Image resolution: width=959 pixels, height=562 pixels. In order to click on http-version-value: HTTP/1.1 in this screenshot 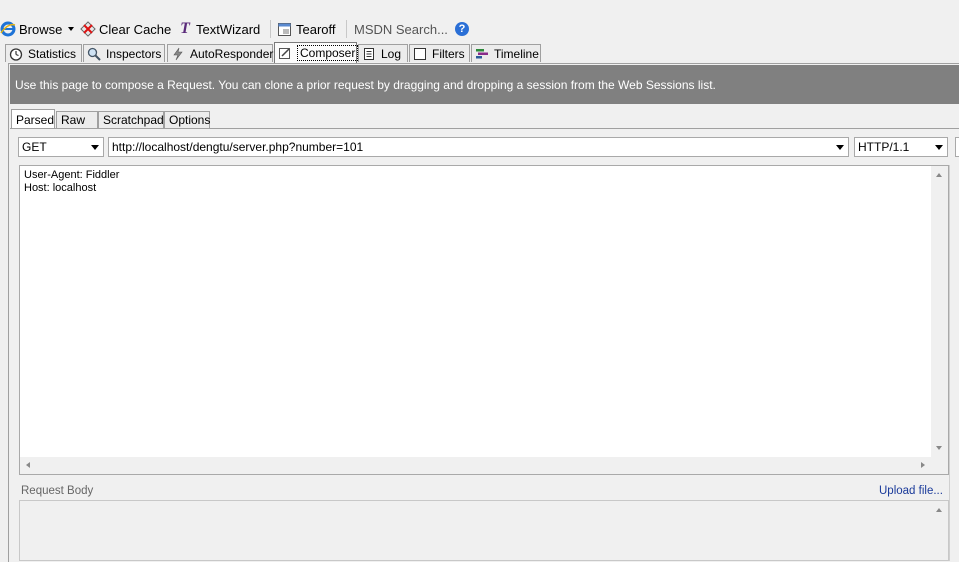, I will do `click(884, 147)`.